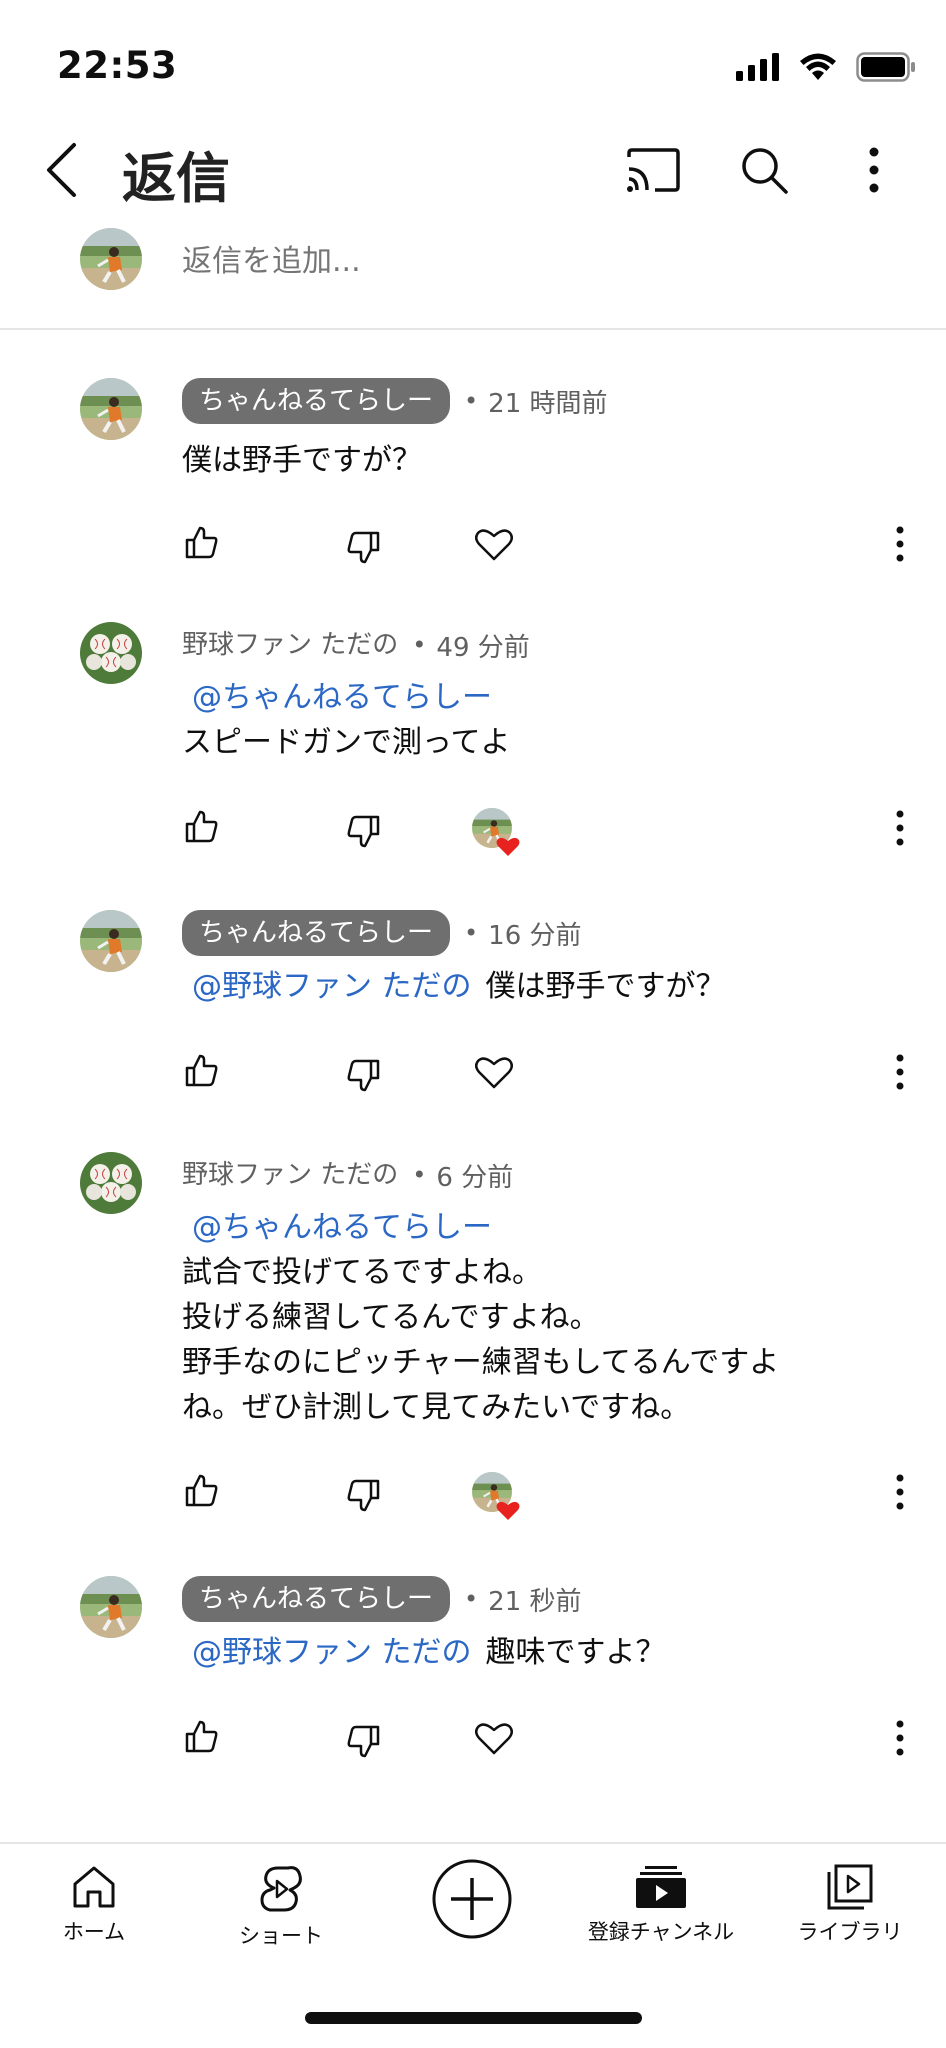 The image size is (946, 2048). What do you see at coordinates (482, 261) in the screenshot?
I see `reply-input` at bounding box center [482, 261].